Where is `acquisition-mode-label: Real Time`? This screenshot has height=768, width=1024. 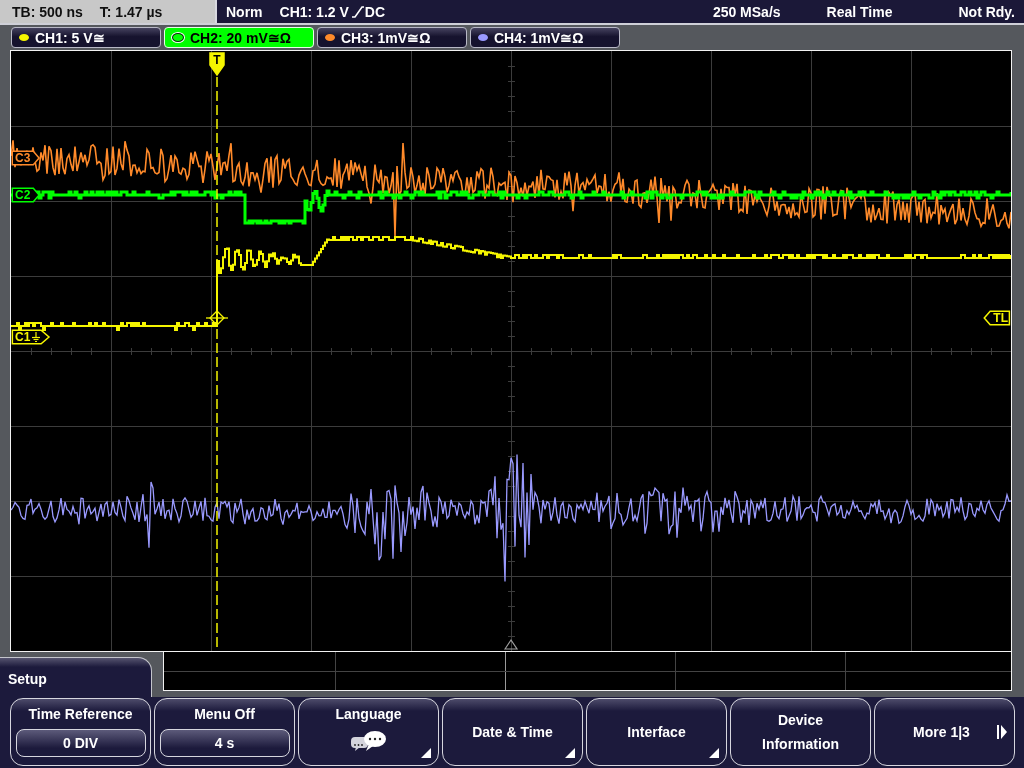
acquisition-mode-label: Real Time is located at coordinates (859, 11).